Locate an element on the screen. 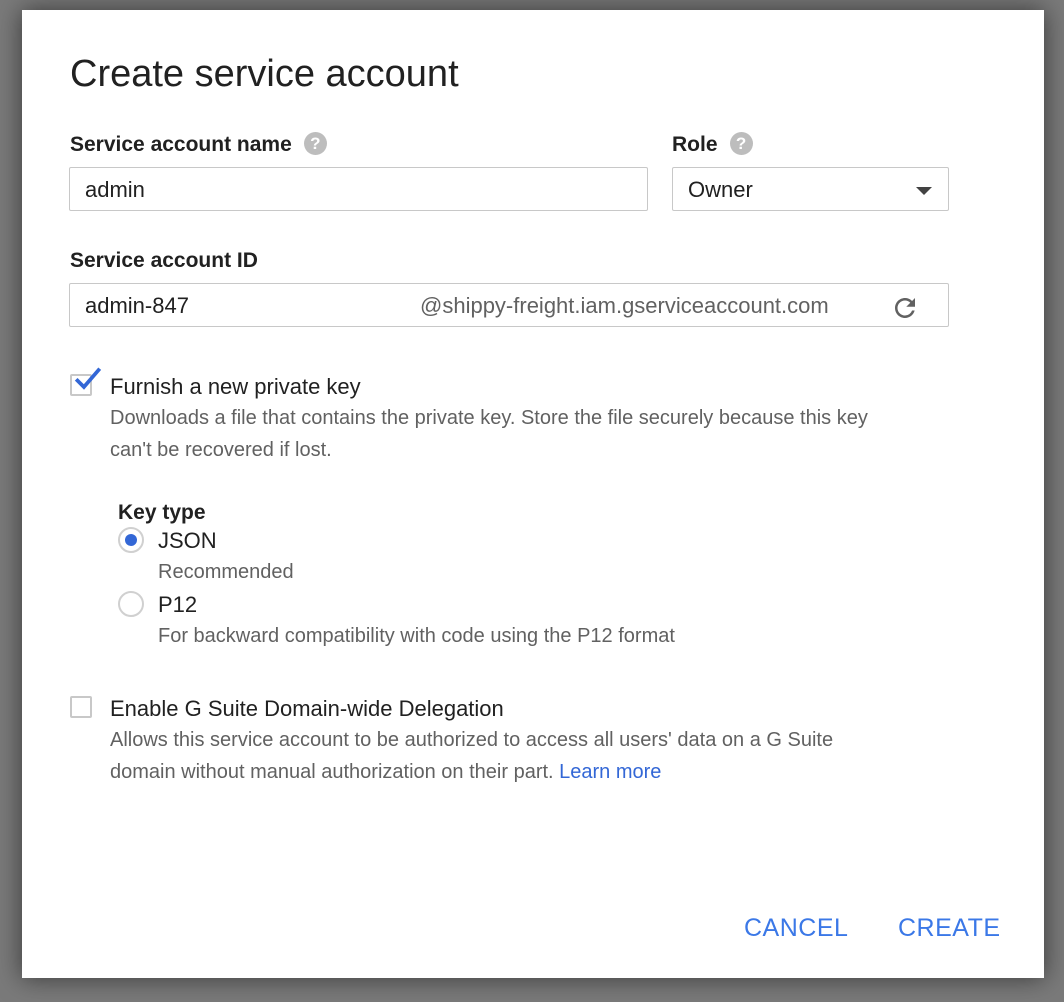  radio-p12 is located at coordinates (131, 604).